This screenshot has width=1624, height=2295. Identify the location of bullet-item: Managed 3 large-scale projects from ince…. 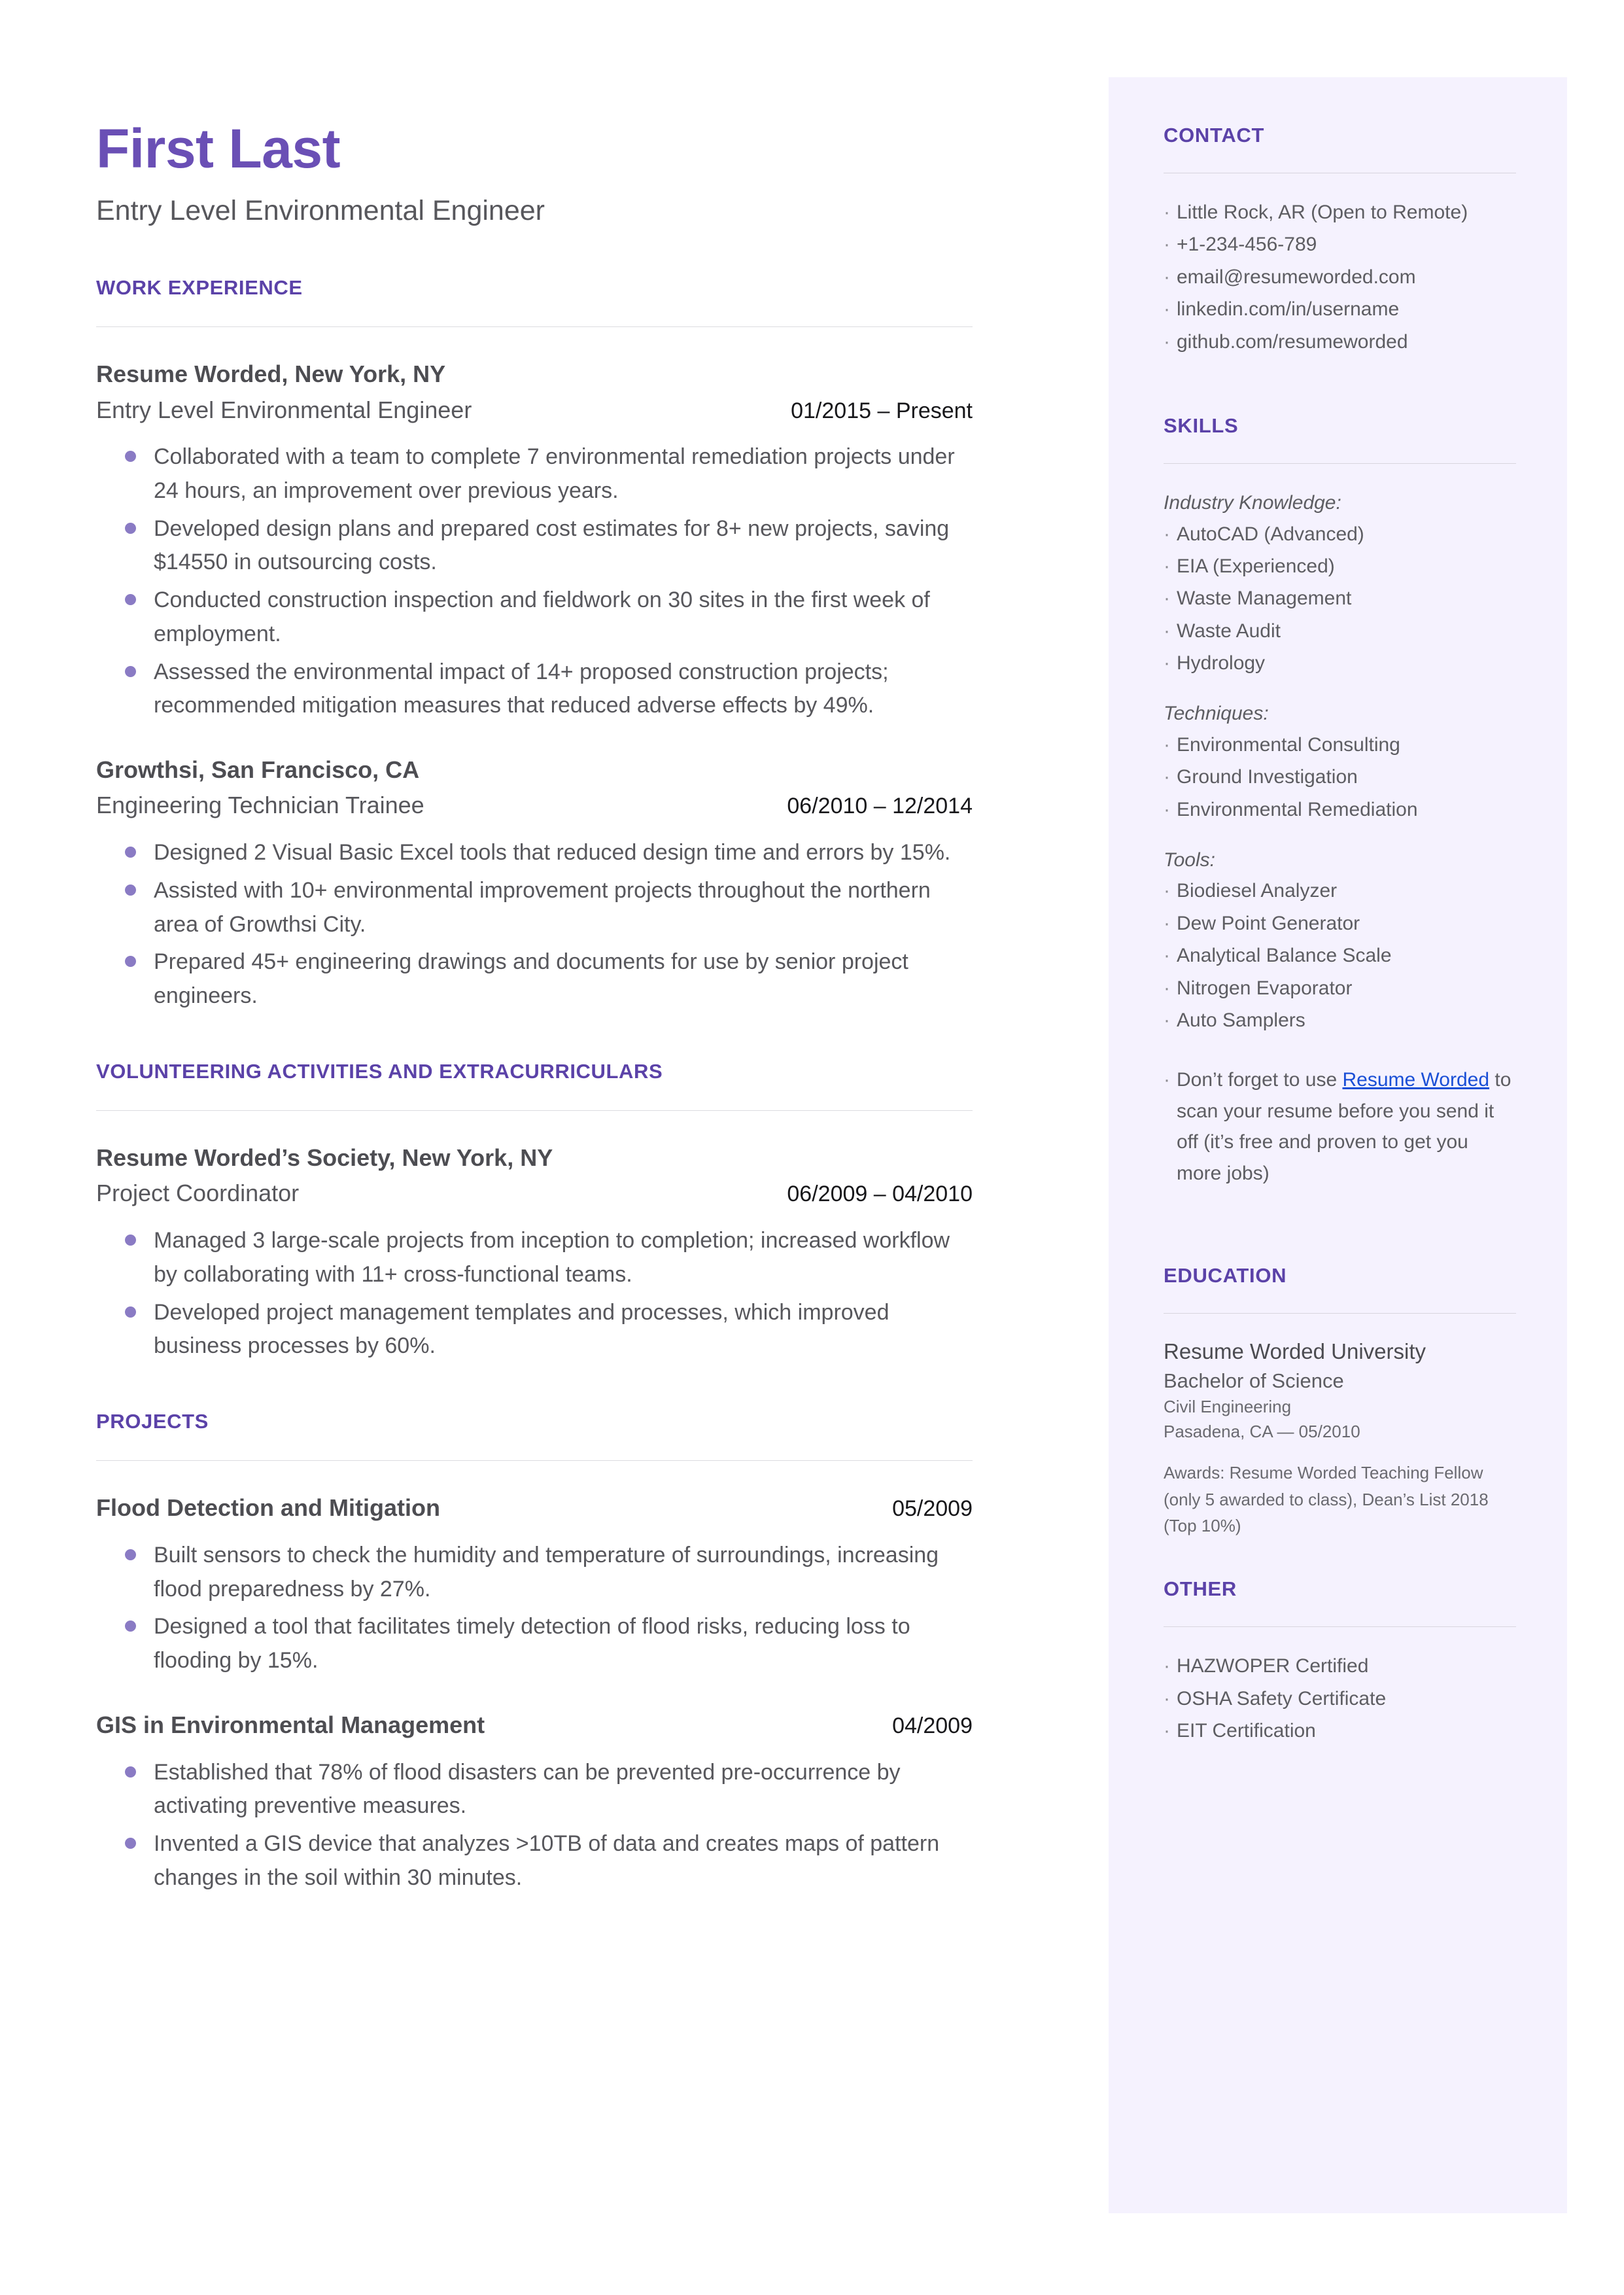
(534, 1257).